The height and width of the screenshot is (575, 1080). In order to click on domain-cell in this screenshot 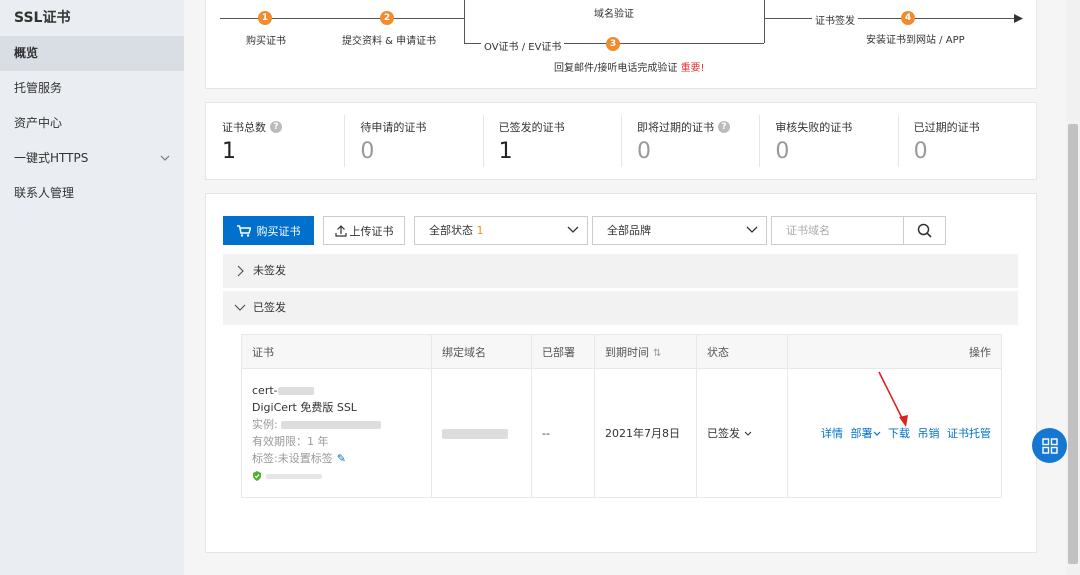, I will do `click(481, 433)`.